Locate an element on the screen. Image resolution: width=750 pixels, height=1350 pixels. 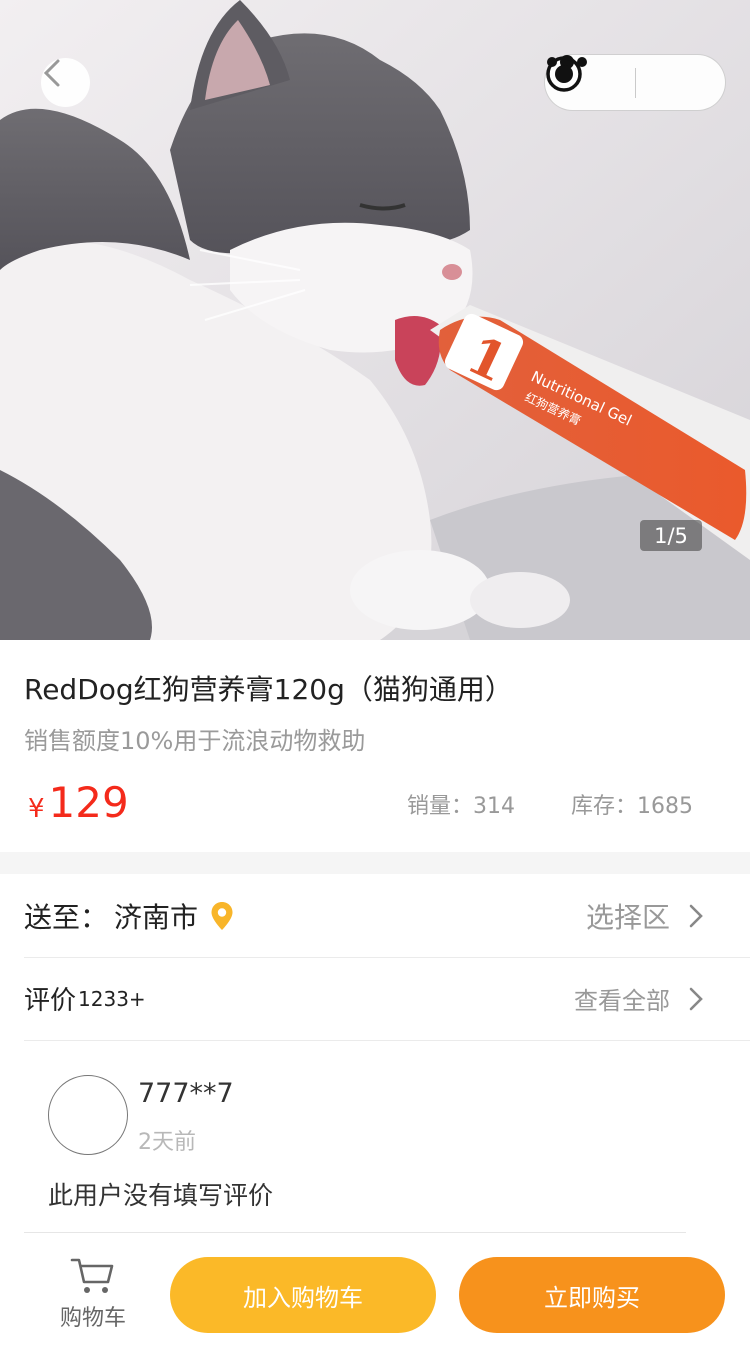
product-price: ¥ 129 is located at coordinates (78, 802).